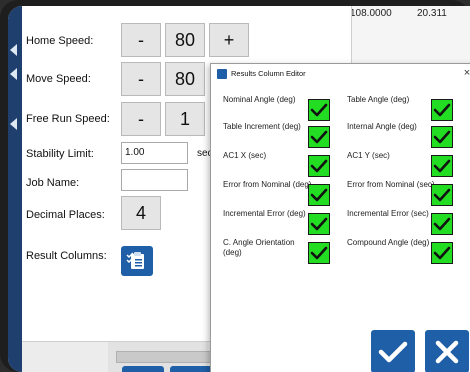 The width and height of the screenshot is (470, 372). Describe the element at coordinates (267, 184) in the screenshot. I see `column-option-label: Error from Nominal (deg)` at that location.